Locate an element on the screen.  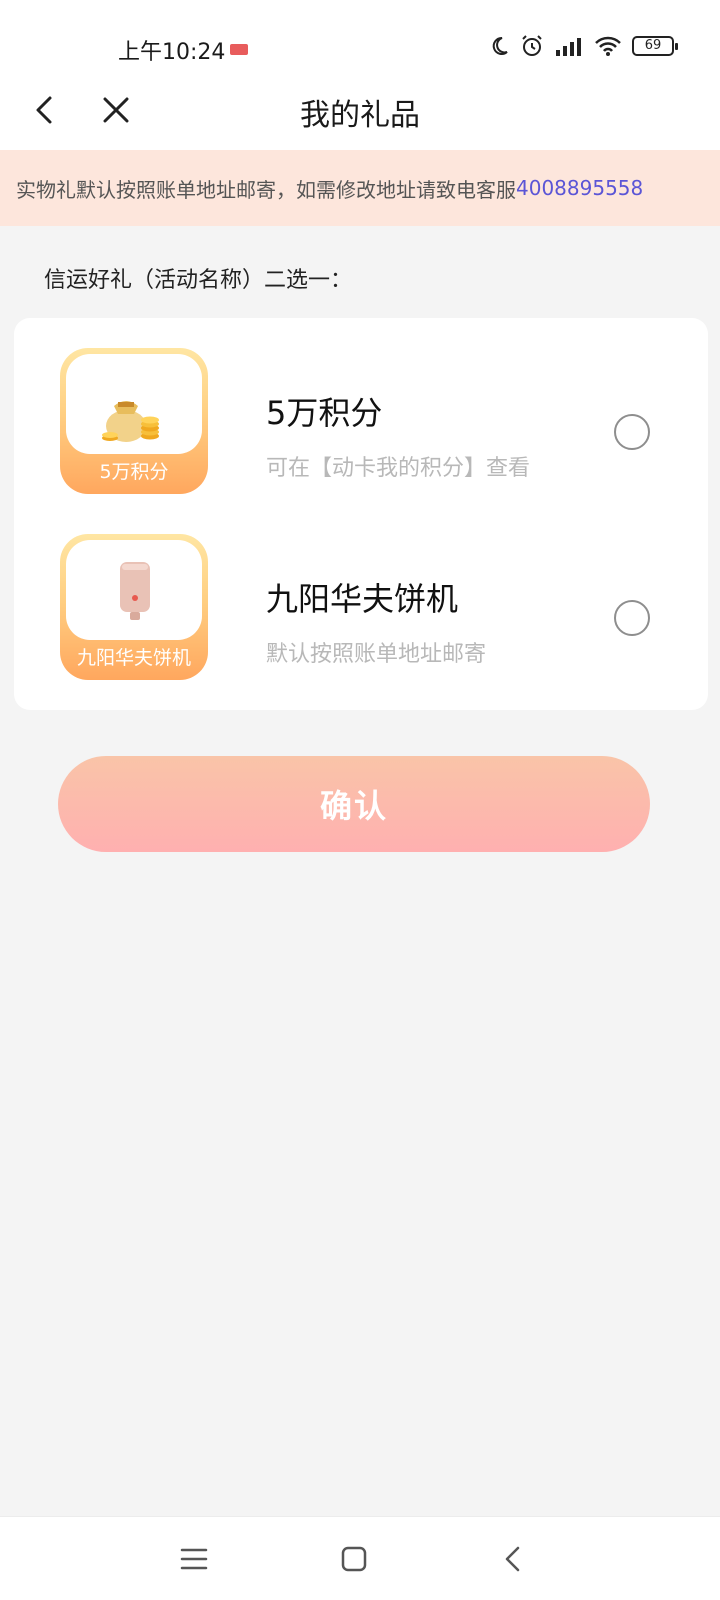
section-label: 信运好礼（活动名称）二选一： is located at coordinates (198, 280).